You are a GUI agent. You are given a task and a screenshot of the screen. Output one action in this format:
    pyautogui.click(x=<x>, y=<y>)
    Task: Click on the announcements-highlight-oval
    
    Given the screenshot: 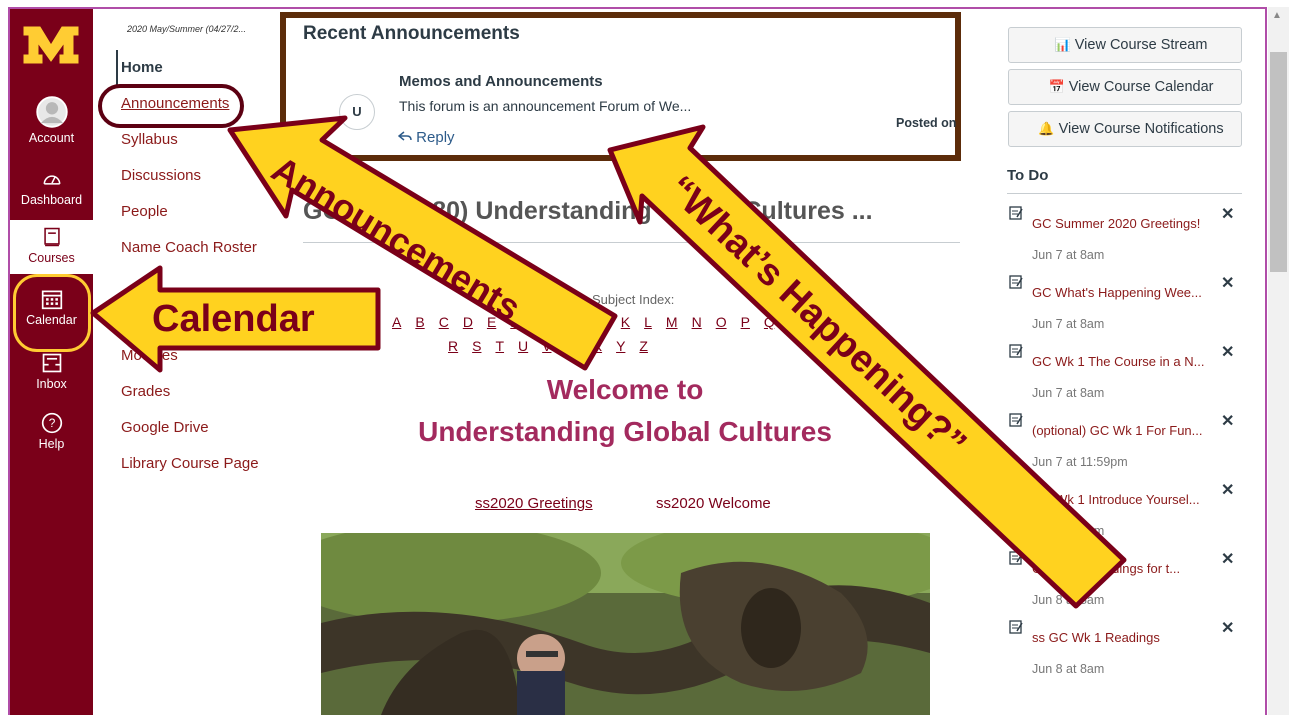 What is the action you would take?
    pyautogui.click(x=171, y=106)
    